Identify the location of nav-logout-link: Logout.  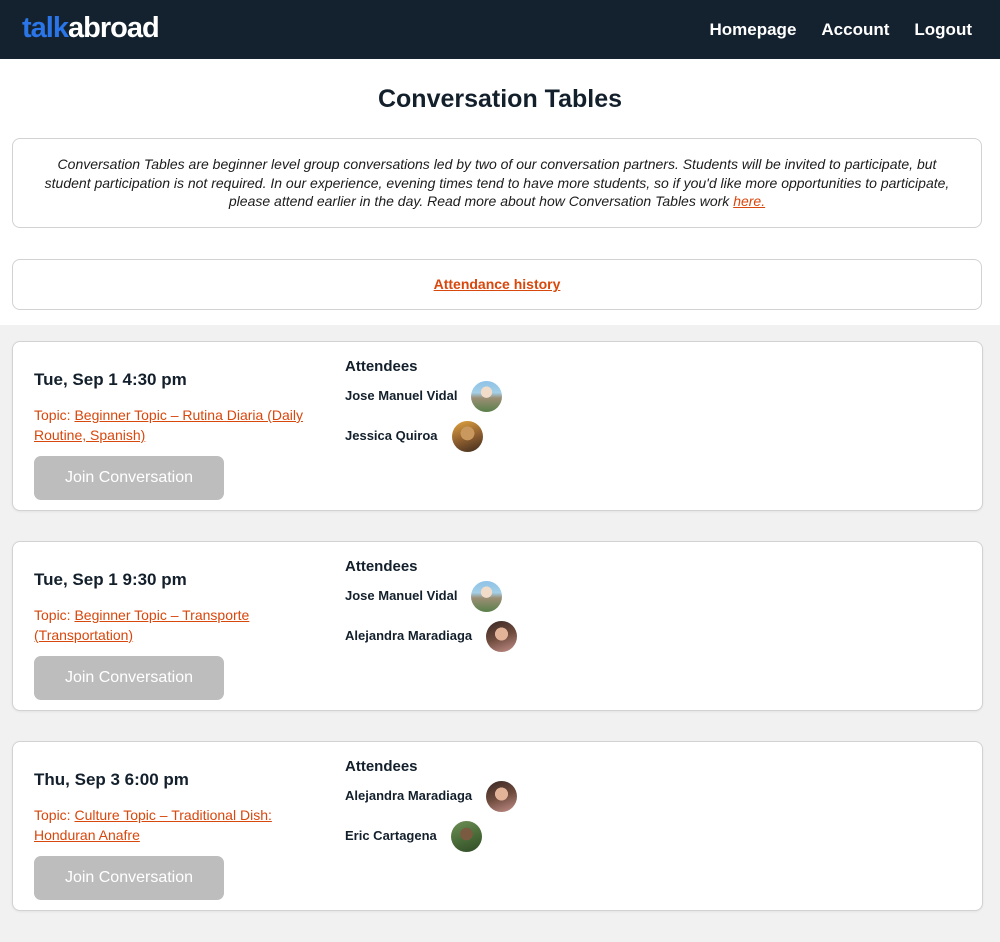
(943, 30).